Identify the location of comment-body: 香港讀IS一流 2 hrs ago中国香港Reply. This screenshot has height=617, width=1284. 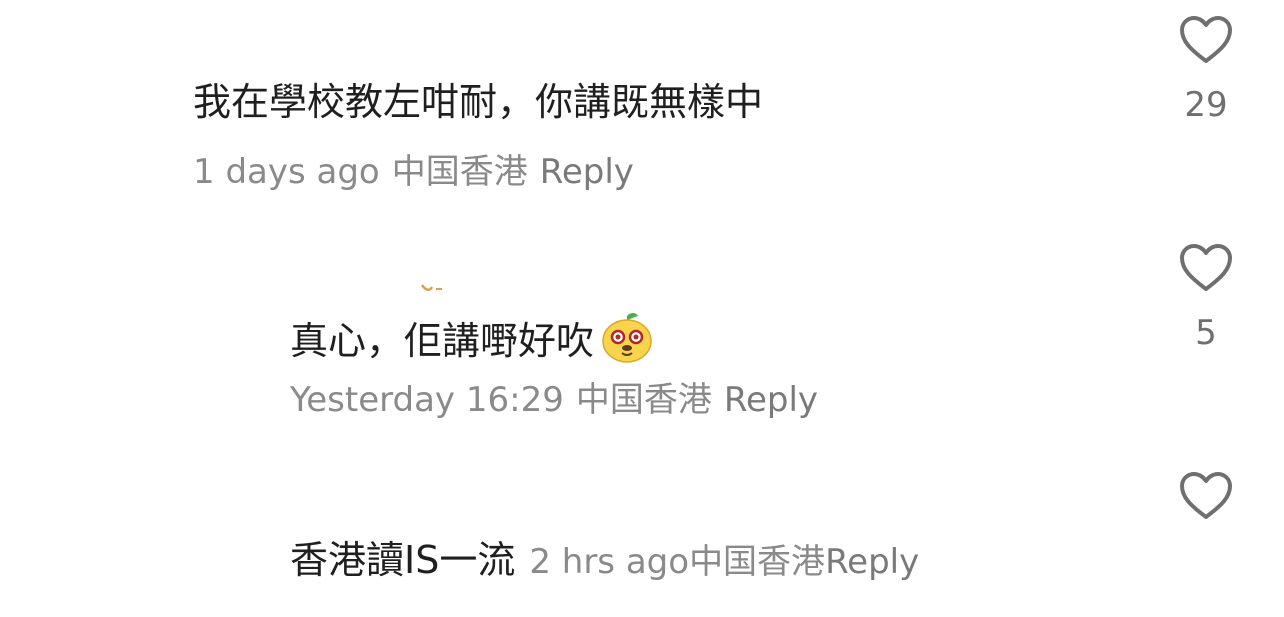
(604, 560).